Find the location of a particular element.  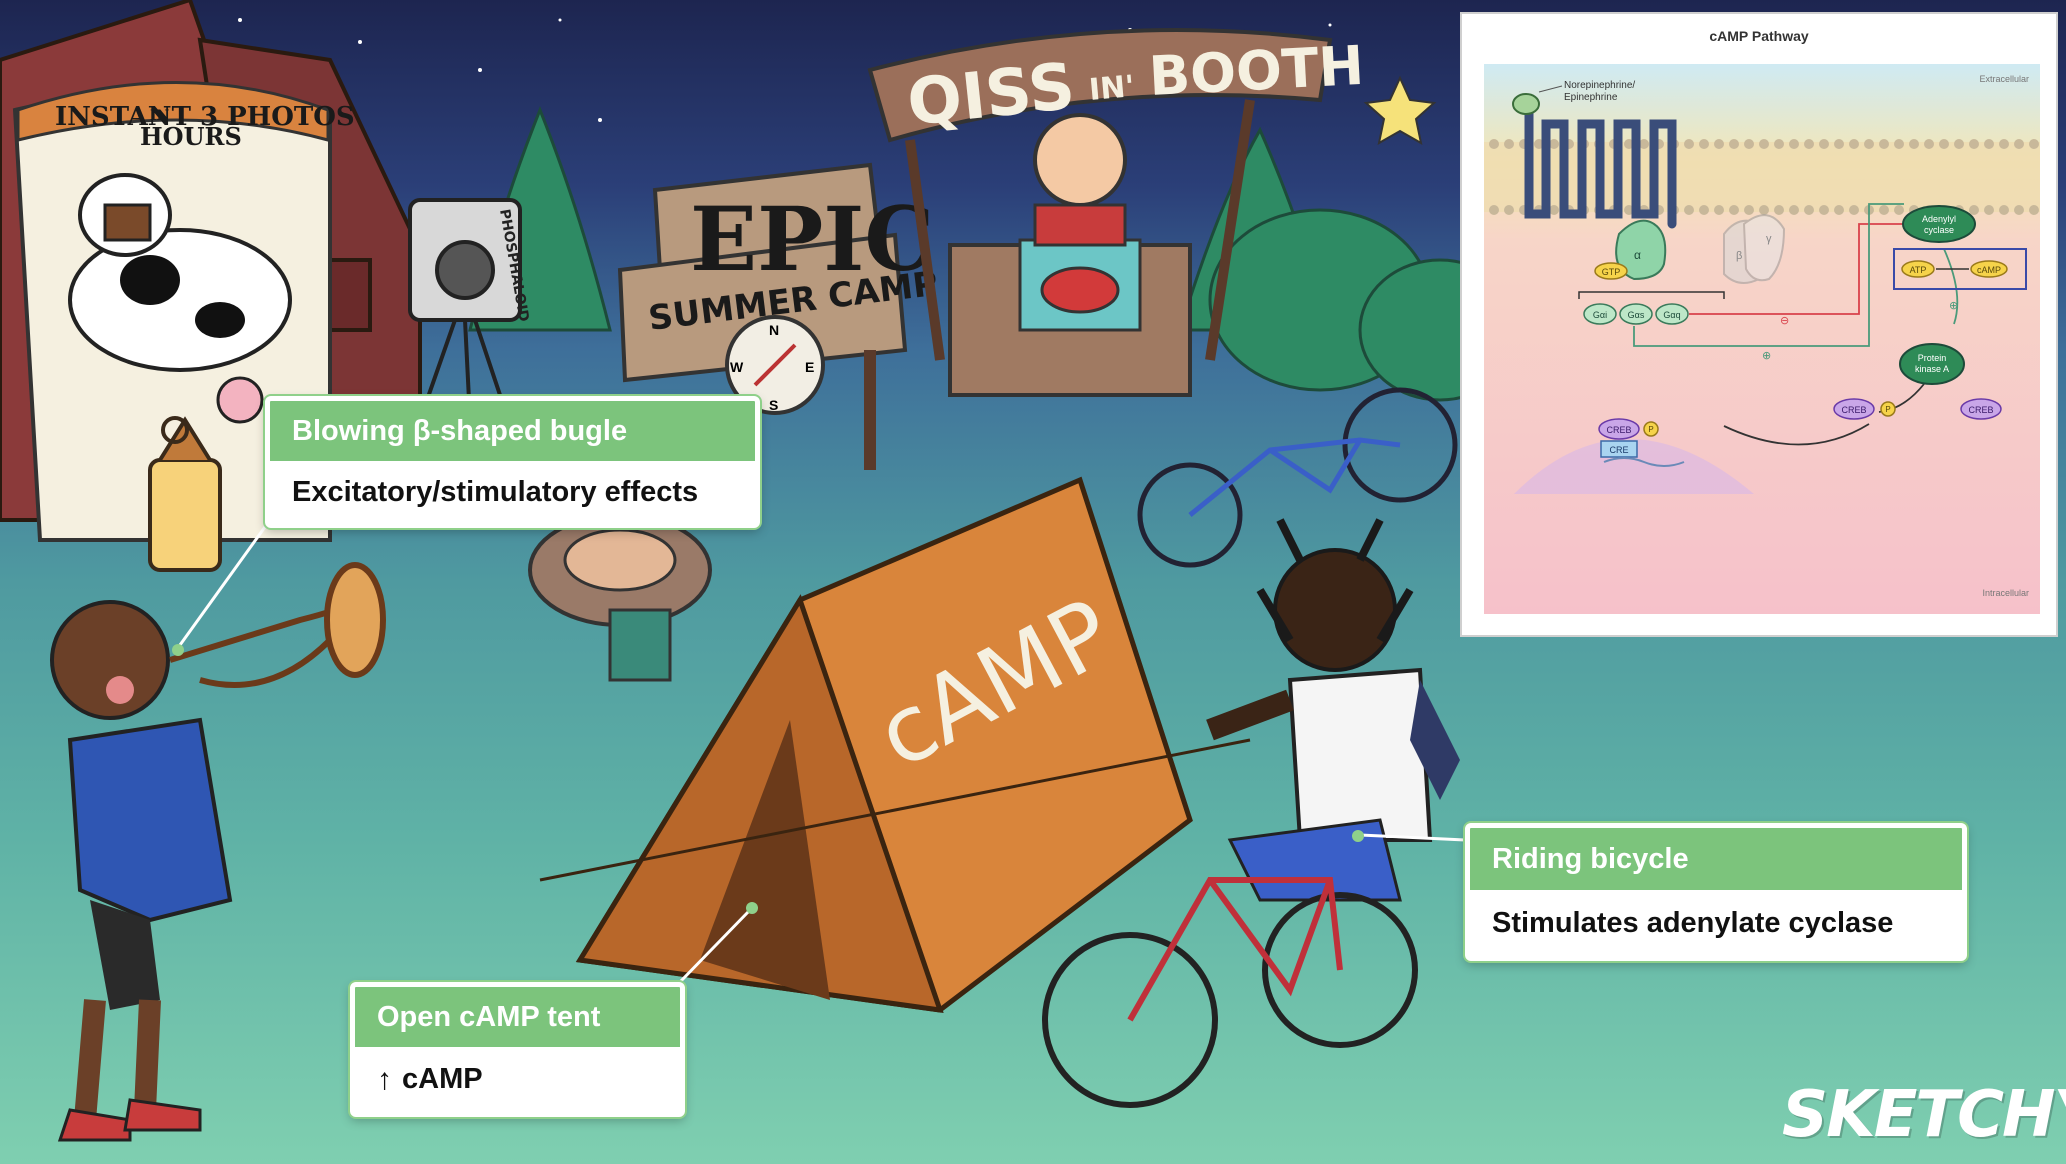

phosphate-label-nucleus: P is located at coordinates (1650, 429).